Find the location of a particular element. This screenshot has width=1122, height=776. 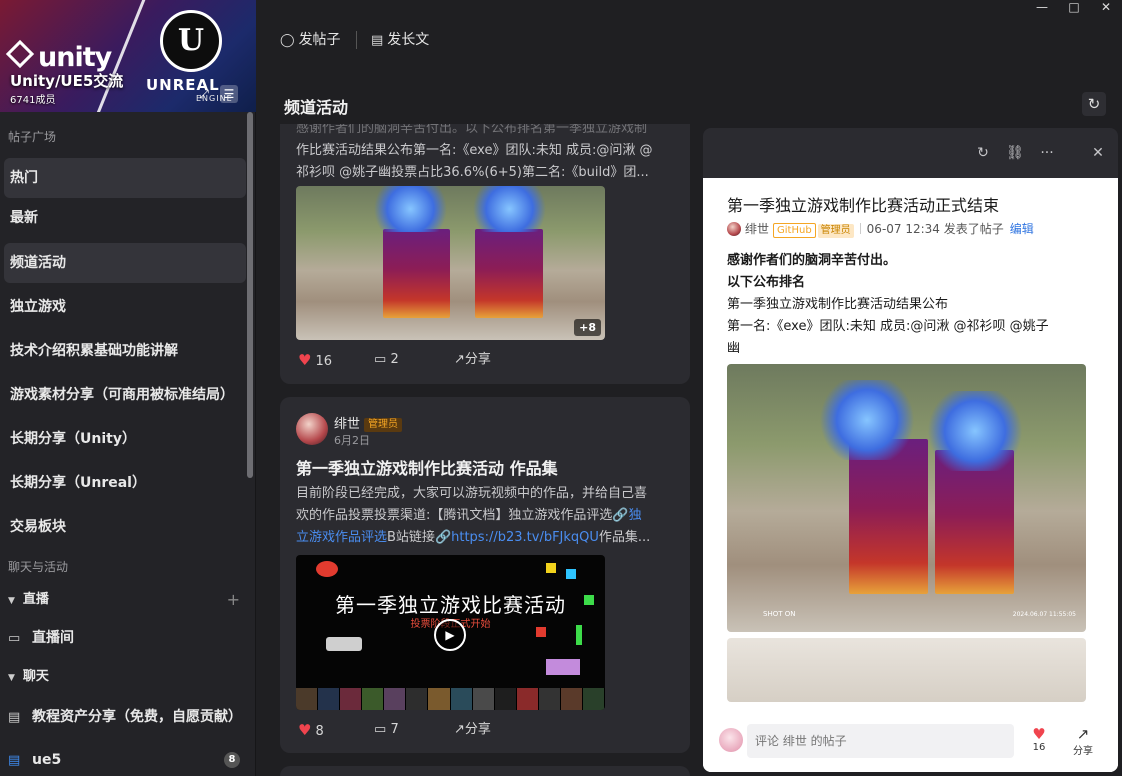

edit-link: 编辑 is located at coordinates (1022, 229).